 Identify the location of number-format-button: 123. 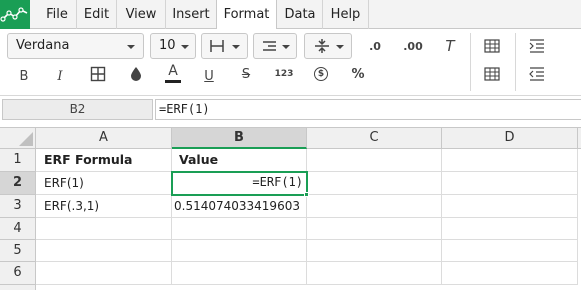
(284, 74).